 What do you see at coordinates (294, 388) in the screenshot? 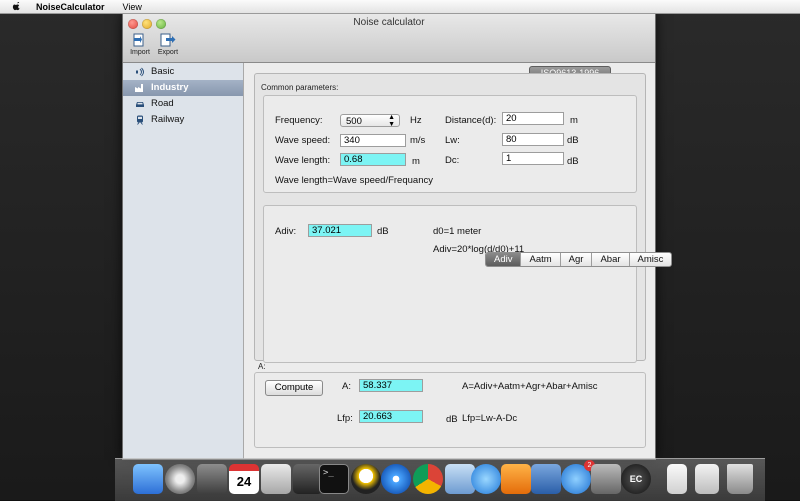
I see `compute-button: Compute` at bounding box center [294, 388].